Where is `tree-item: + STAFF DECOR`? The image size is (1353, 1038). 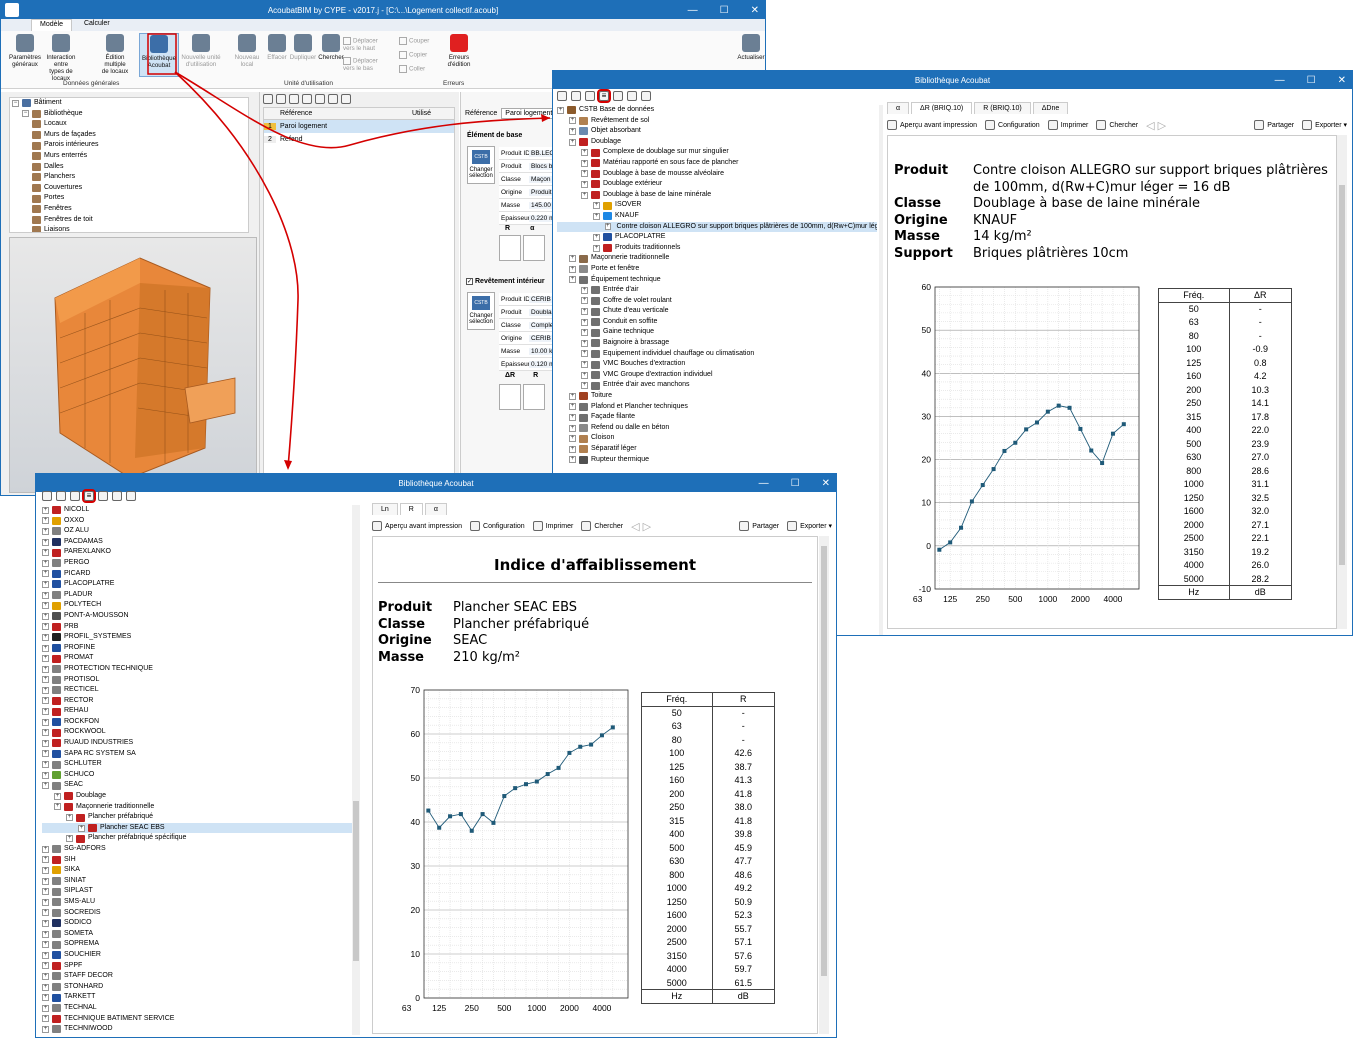 tree-item: + STAFF DECOR is located at coordinates (197, 976).